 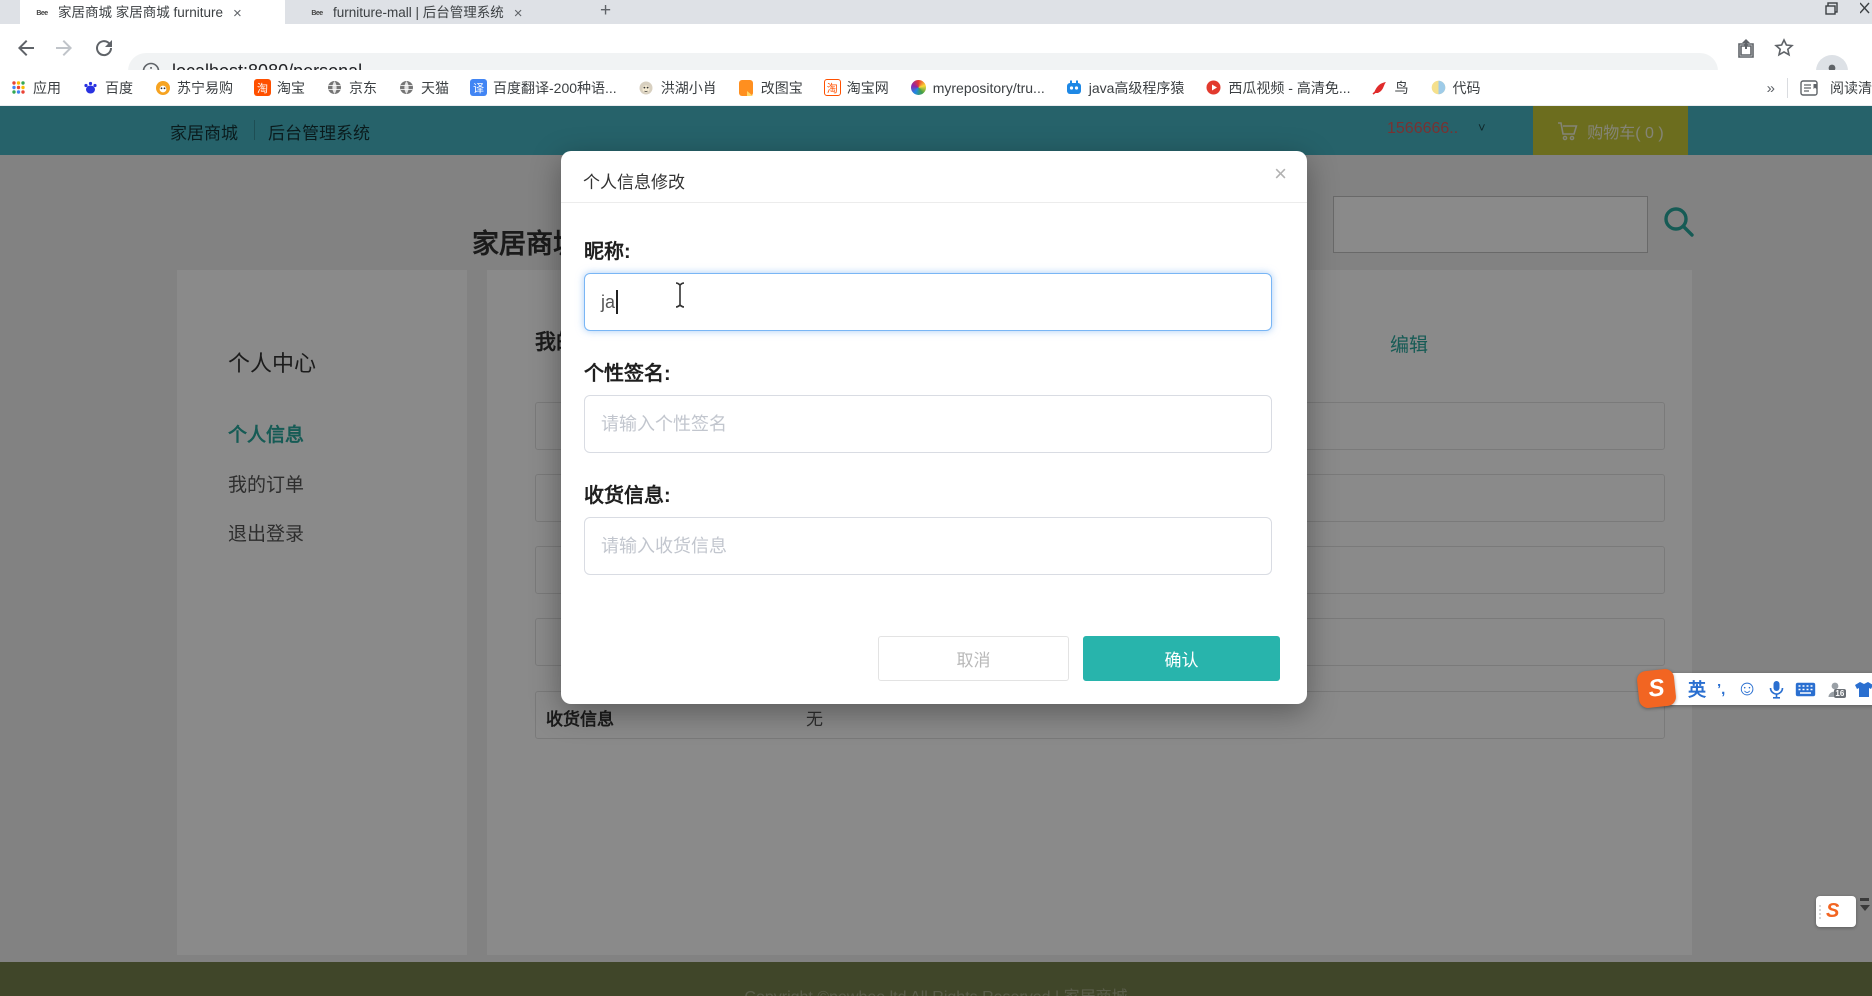 I want to click on bookmark-label: 京东, so click(x=363, y=87).